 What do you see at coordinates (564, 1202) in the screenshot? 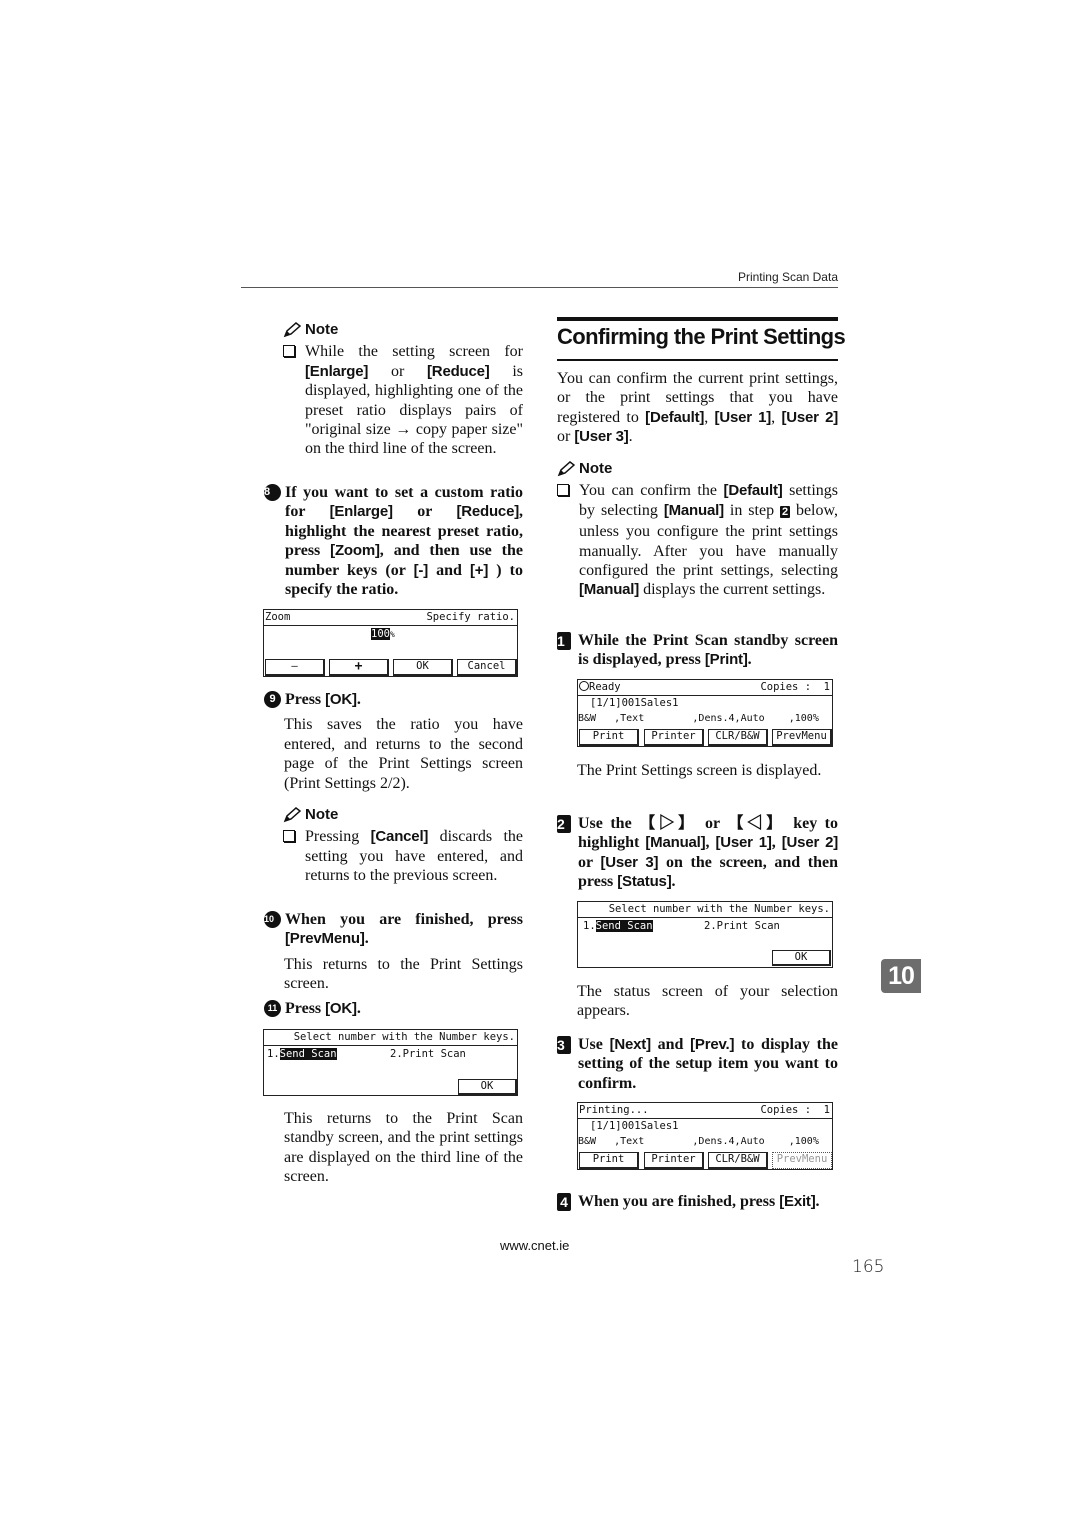
I see `step-marker: 4` at bounding box center [564, 1202].